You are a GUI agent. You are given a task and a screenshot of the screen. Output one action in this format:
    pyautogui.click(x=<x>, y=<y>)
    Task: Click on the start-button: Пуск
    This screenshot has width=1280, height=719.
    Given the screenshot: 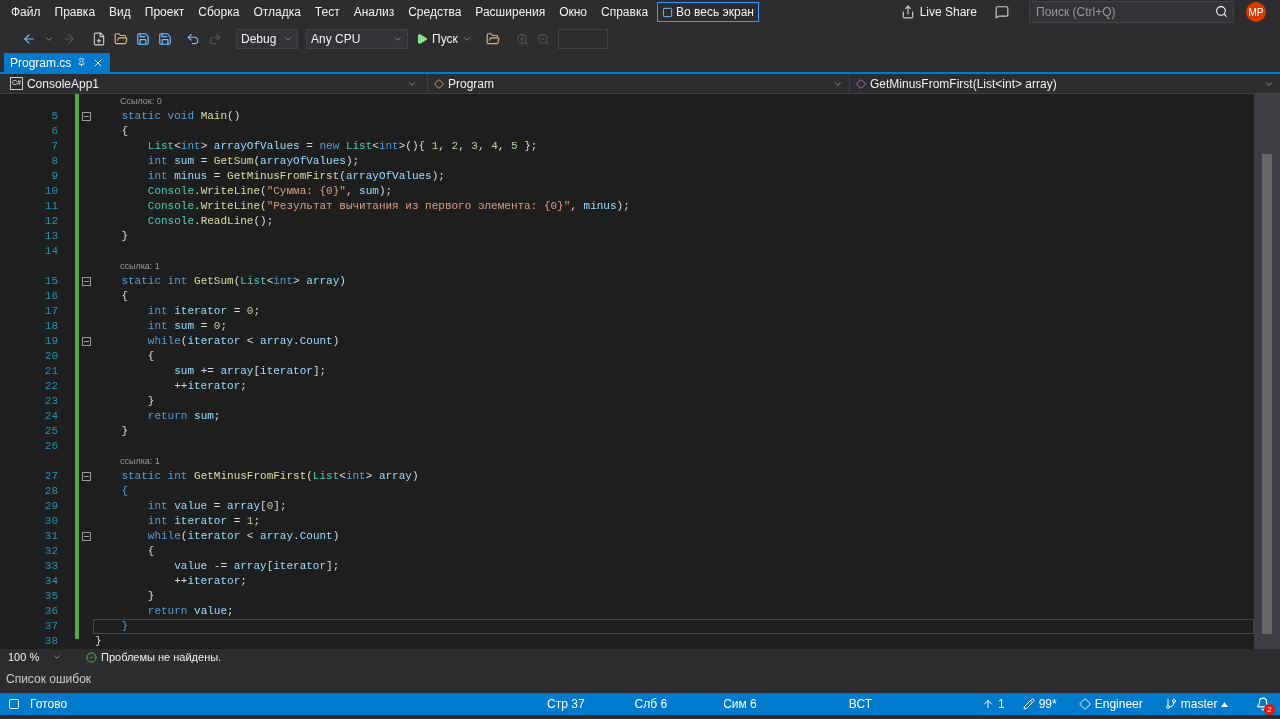 What is the action you would take?
    pyautogui.click(x=444, y=39)
    